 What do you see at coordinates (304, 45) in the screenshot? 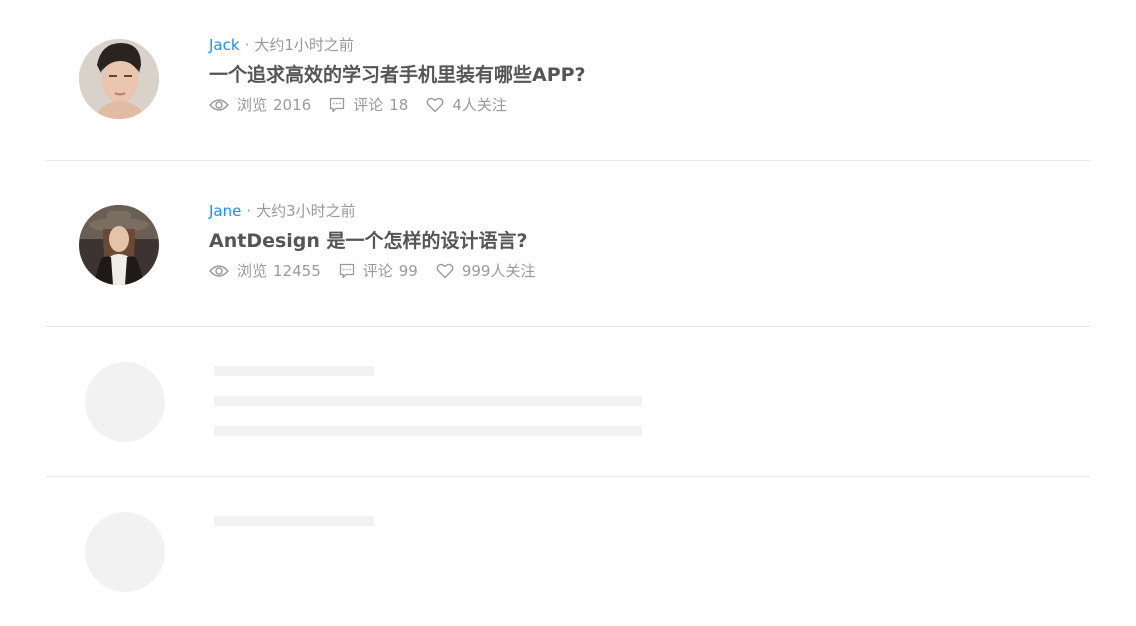
I see `post-time: 大约1小时之前` at bounding box center [304, 45].